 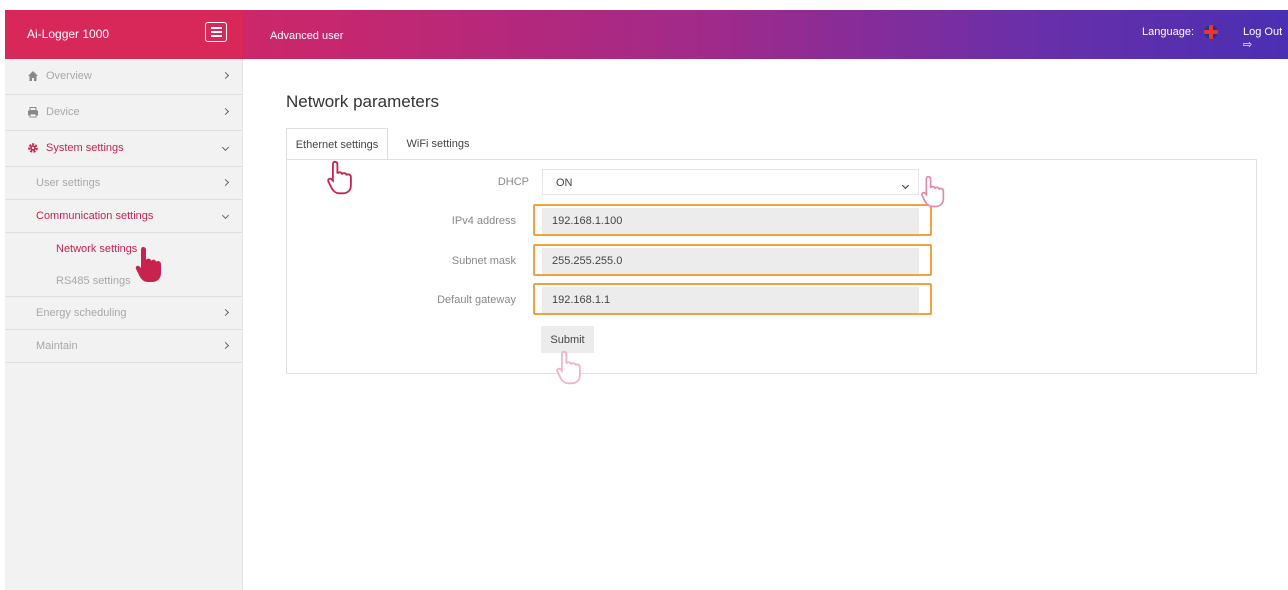 What do you see at coordinates (564, 183) in the screenshot?
I see `dhcp-value: ON` at bounding box center [564, 183].